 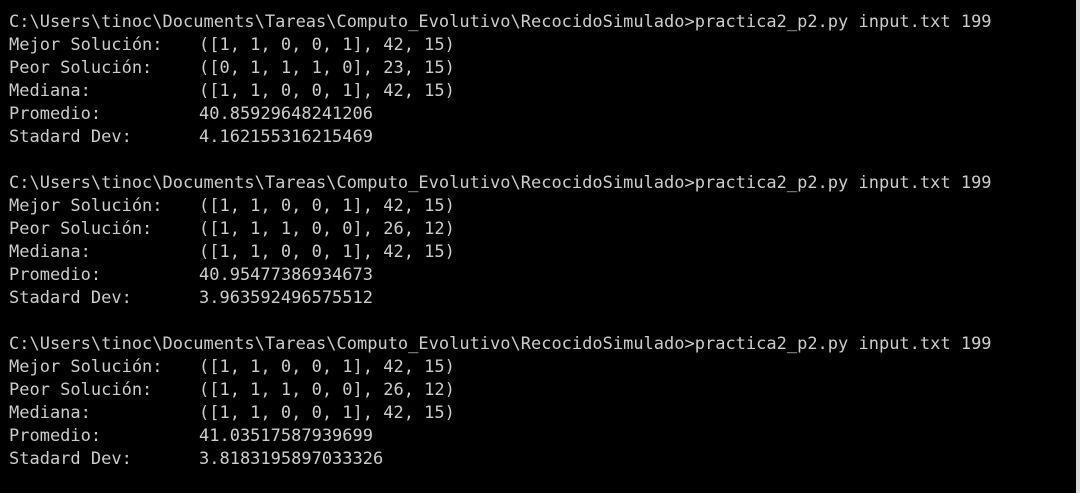 I want to click on output-row-worst: Peor Solución: ([0, 1, 1, 1, 0], 23, 15), so click(x=544, y=68).